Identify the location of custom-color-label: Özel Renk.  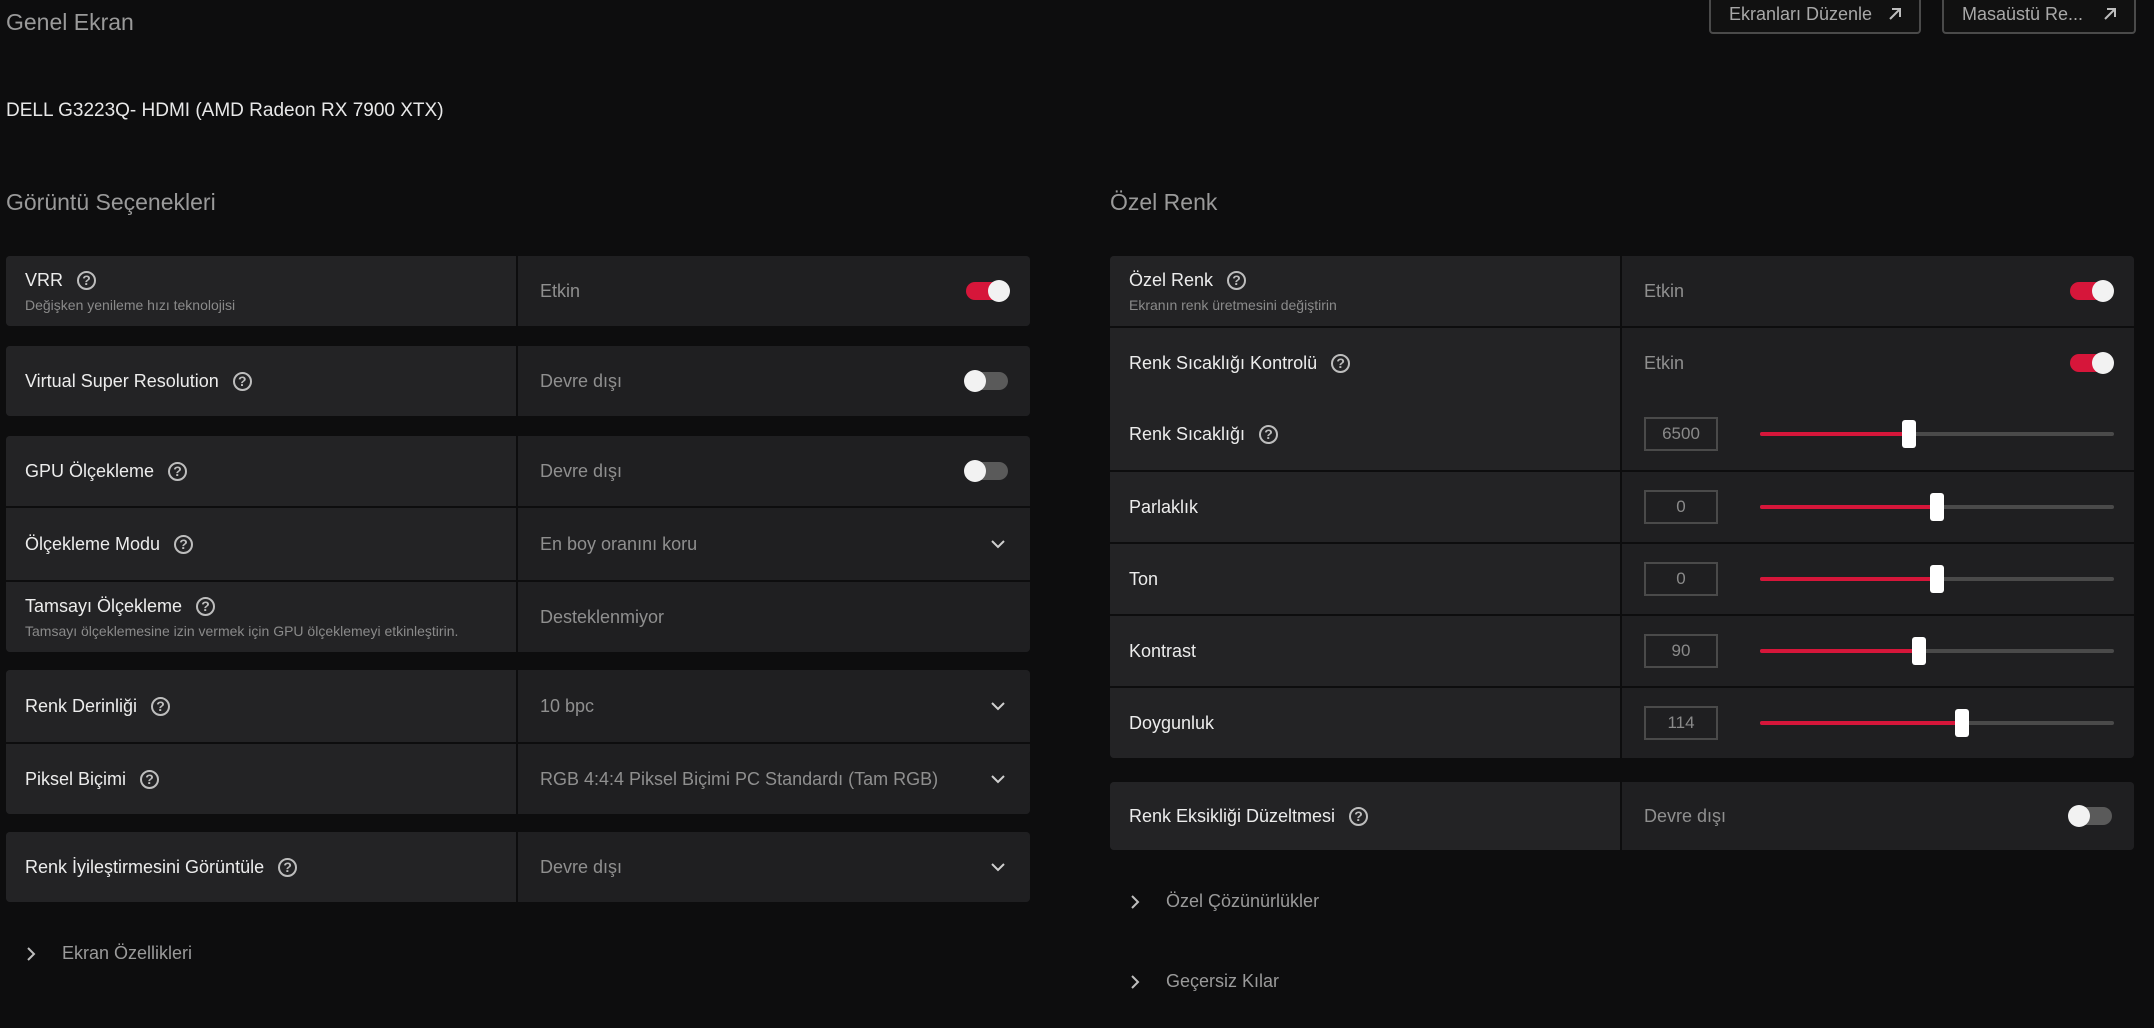
(1171, 279).